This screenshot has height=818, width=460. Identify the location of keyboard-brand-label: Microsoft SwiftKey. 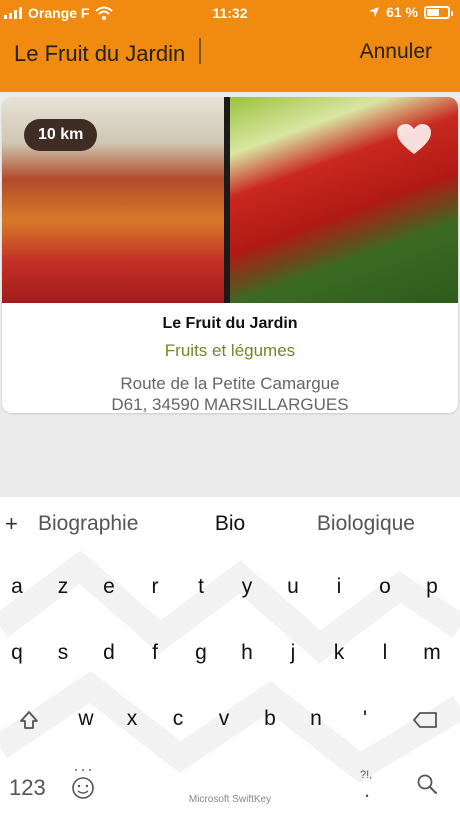
(230, 799).